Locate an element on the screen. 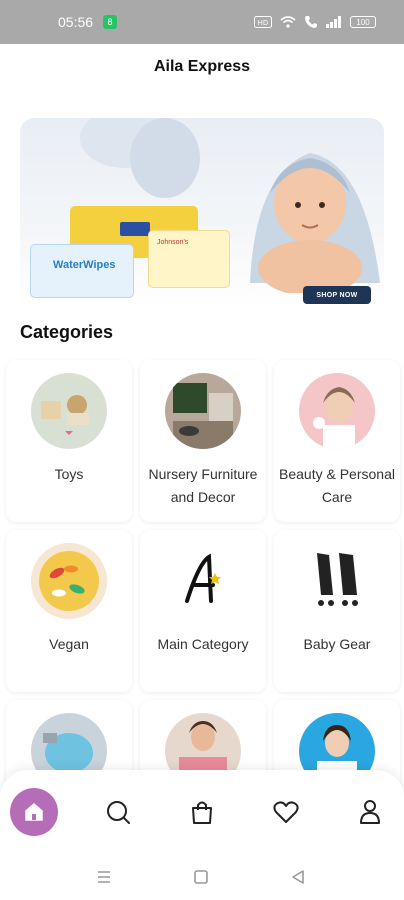 This screenshot has width=404, height=900. banner-cloud is located at coordinates (165, 158).